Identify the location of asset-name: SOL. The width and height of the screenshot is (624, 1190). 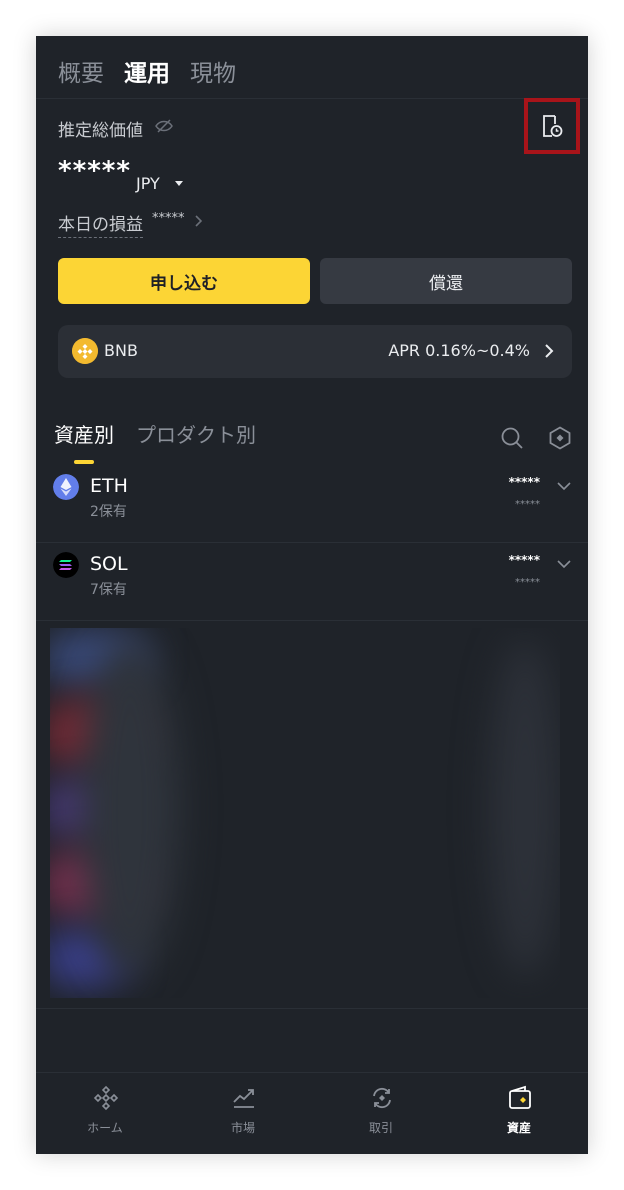
(109, 564).